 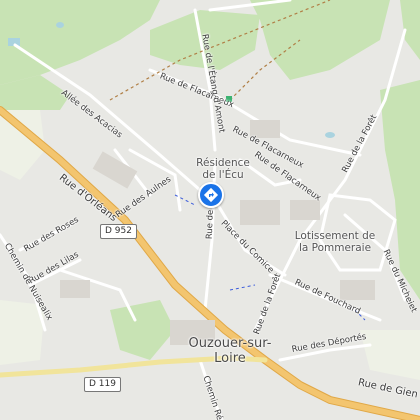 What do you see at coordinates (242, 287) in the screenshot?
I see `boundary-line` at bounding box center [242, 287].